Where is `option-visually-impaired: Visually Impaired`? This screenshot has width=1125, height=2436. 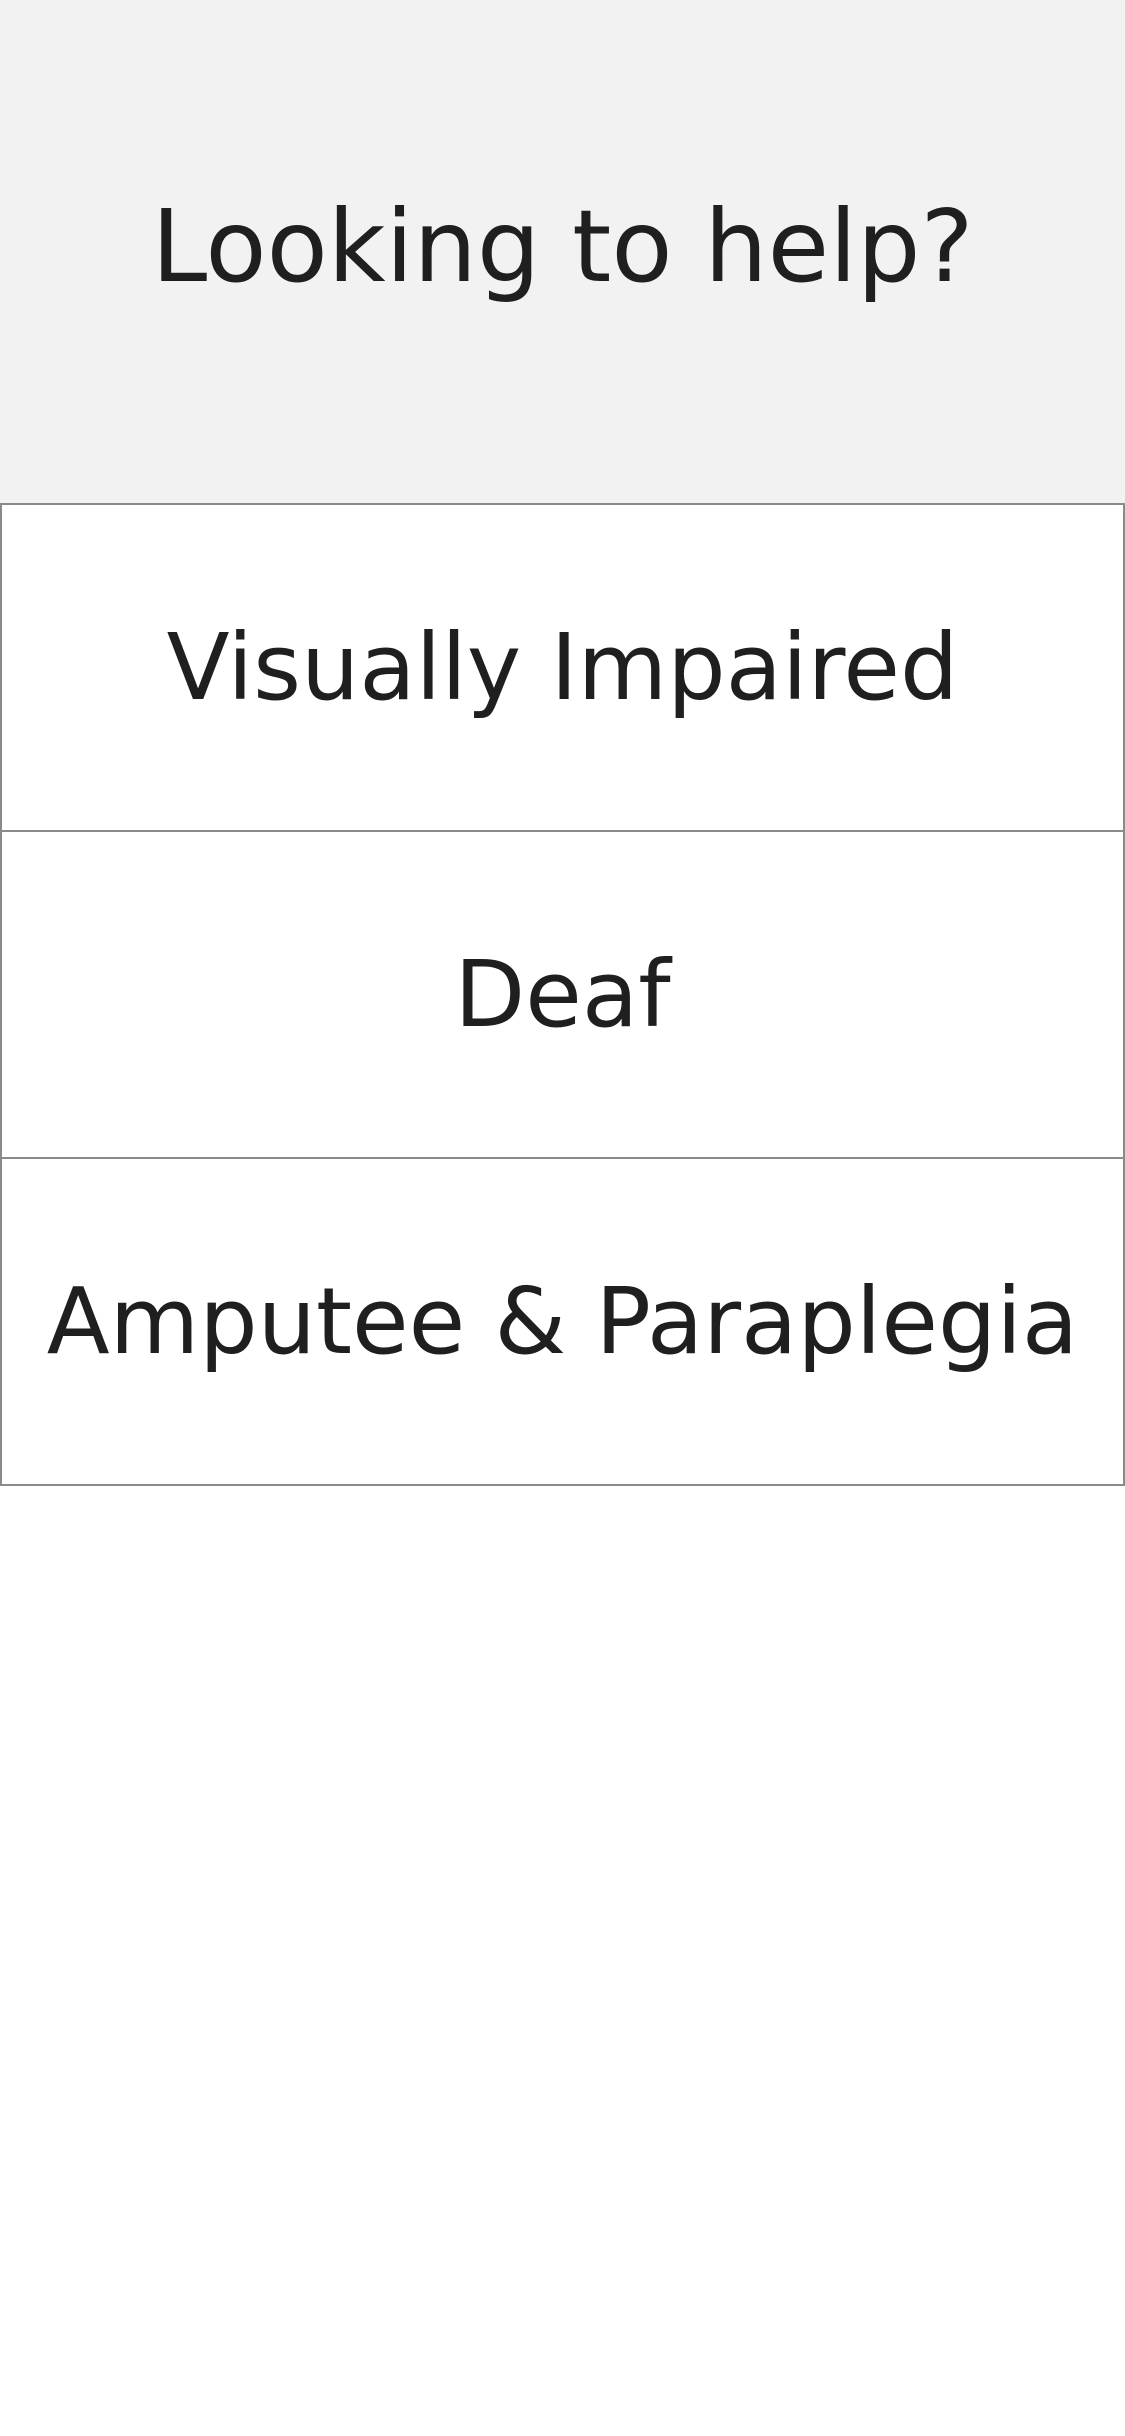 option-visually-impaired: Visually Impaired is located at coordinates (562, 667).